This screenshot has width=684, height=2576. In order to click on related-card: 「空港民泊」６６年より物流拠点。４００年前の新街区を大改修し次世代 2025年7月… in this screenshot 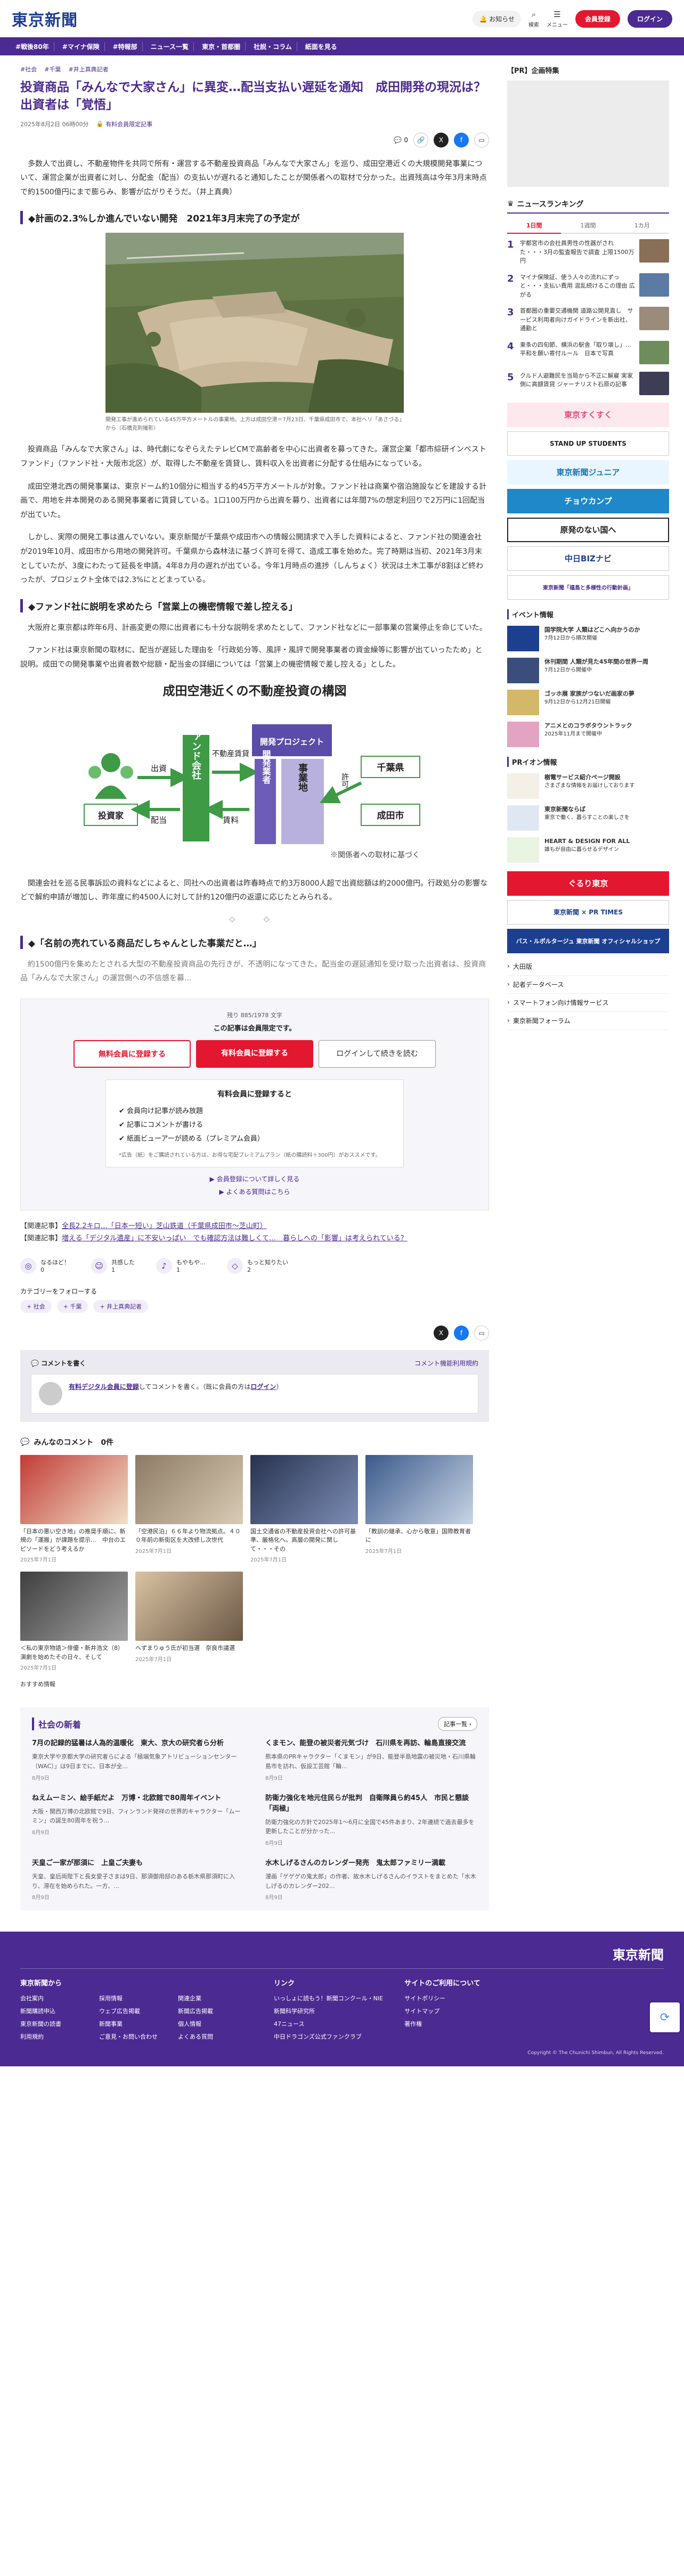, I will do `click(189, 1509)`.